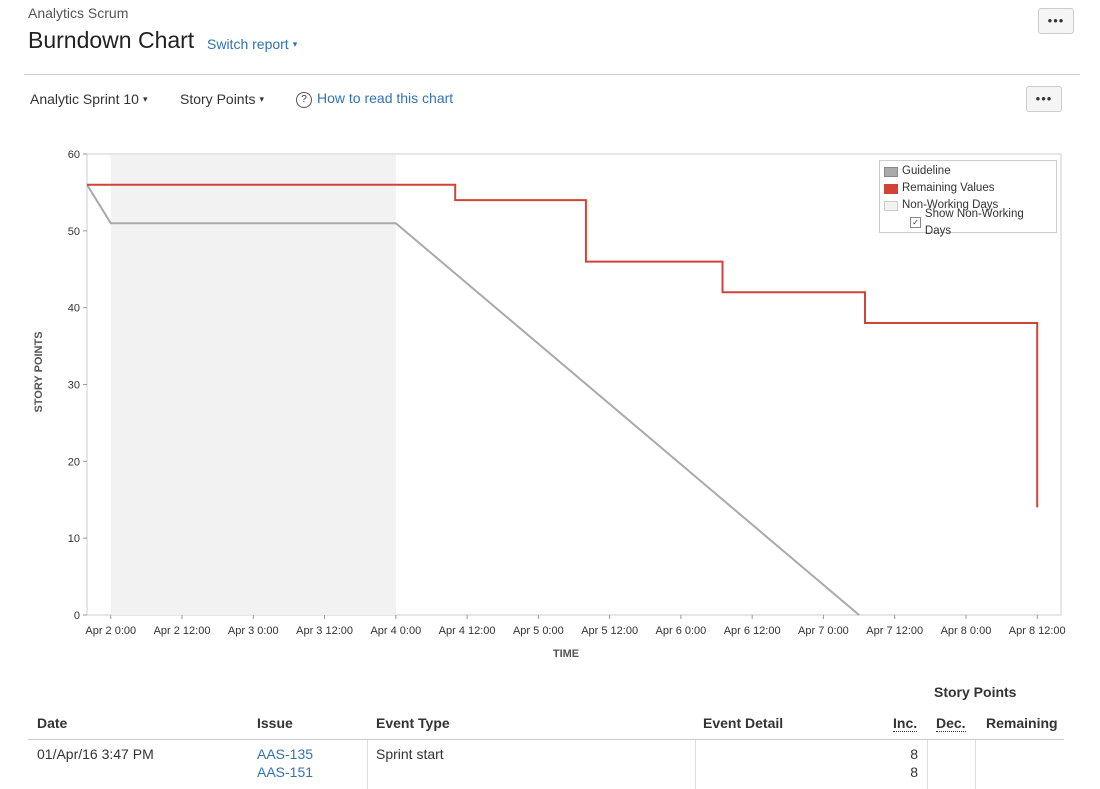 This screenshot has height=789, width=1100. I want to click on legend-swatch-guideline, so click(891, 171).